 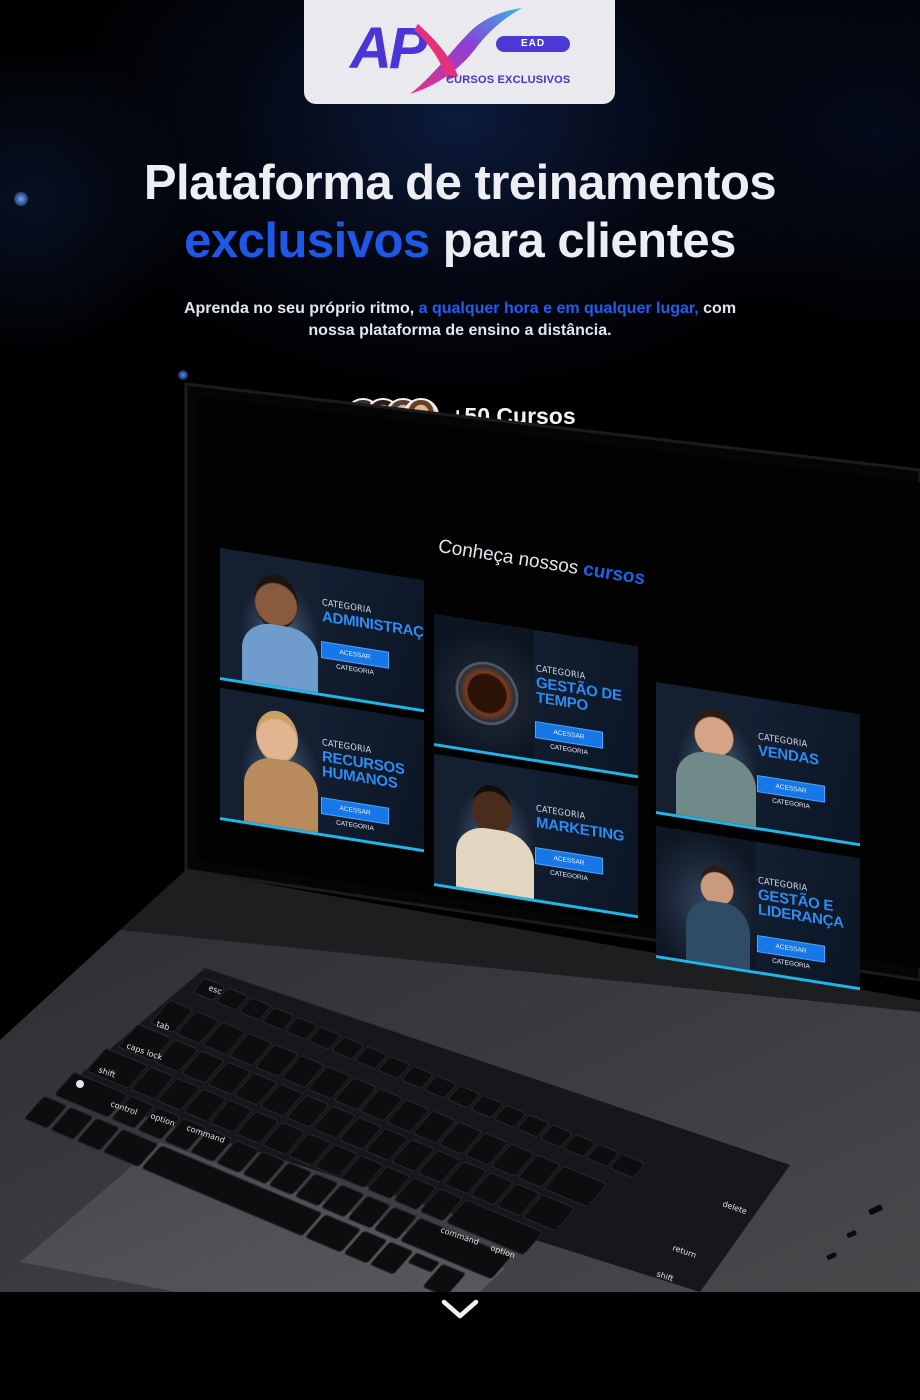 What do you see at coordinates (460, 1303) in the screenshot?
I see `scroll-down-button` at bounding box center [460, 1303].